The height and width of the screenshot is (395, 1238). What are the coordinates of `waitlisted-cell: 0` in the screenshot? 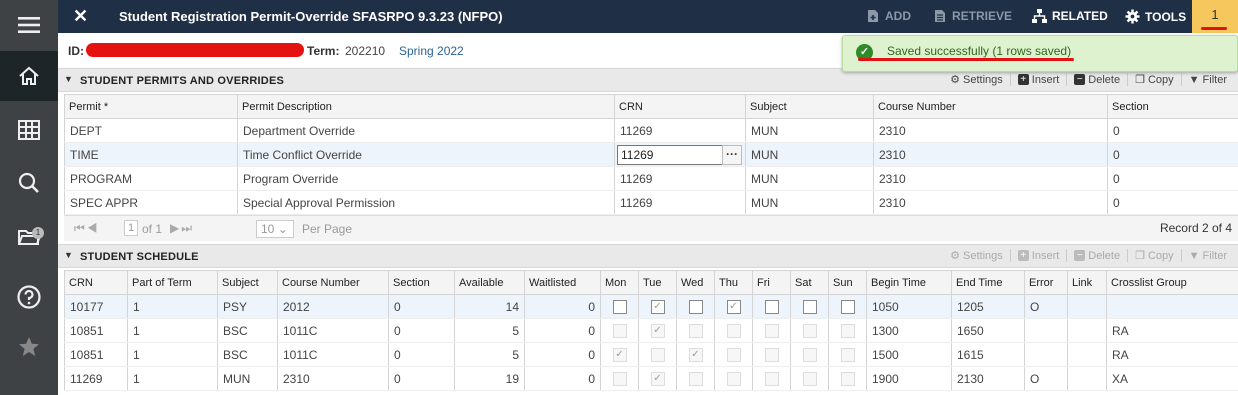 It's located at (562, 378).